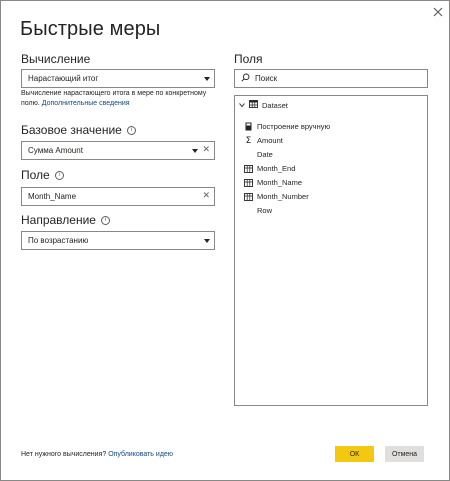 The image size is (450, 481). I want to click on tree-item-label: Month_Name, so click(280, 182).